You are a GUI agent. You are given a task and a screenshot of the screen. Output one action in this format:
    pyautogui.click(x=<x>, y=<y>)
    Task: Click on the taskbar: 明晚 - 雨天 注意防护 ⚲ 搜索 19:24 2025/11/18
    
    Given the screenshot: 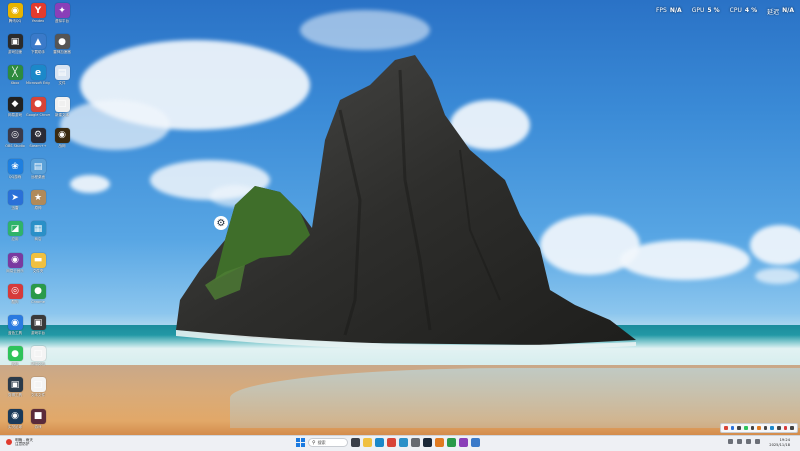 What is the action you would take?
    pyautogui.click(x=400, y=443)
    